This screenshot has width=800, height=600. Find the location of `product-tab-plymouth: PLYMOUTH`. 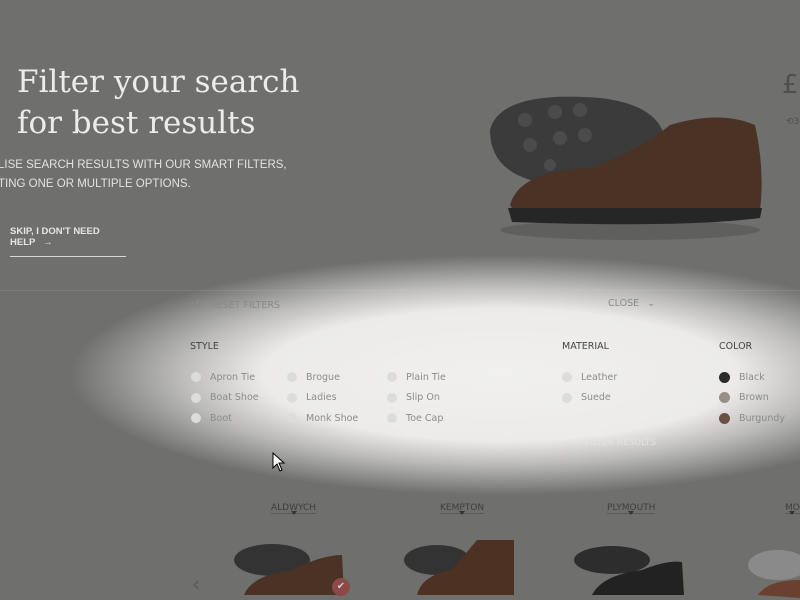

product-tab-plymouth: PLYMOUTH is located at coordinates (631, 509).